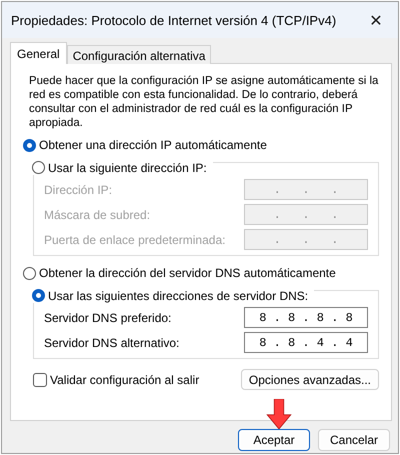 The height and width of the screenshot is (455, 400). What do you see at coordinates (139, 54) in the screenshot?
I see `tab: Configuración alternativa` at bounding box center [139, 54].